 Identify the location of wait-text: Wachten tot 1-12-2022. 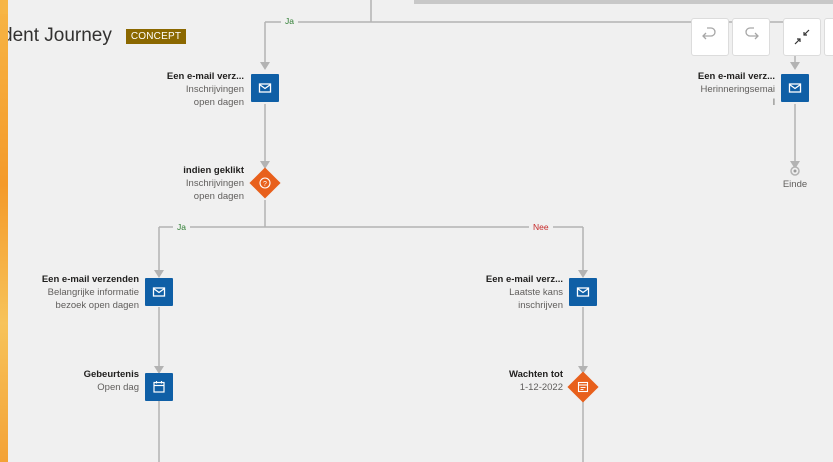
(536, 381).